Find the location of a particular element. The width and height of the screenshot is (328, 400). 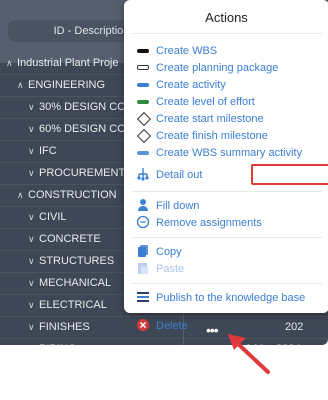

row-label-text: 60% DESIGN CO is located at coordinates (82, 129).